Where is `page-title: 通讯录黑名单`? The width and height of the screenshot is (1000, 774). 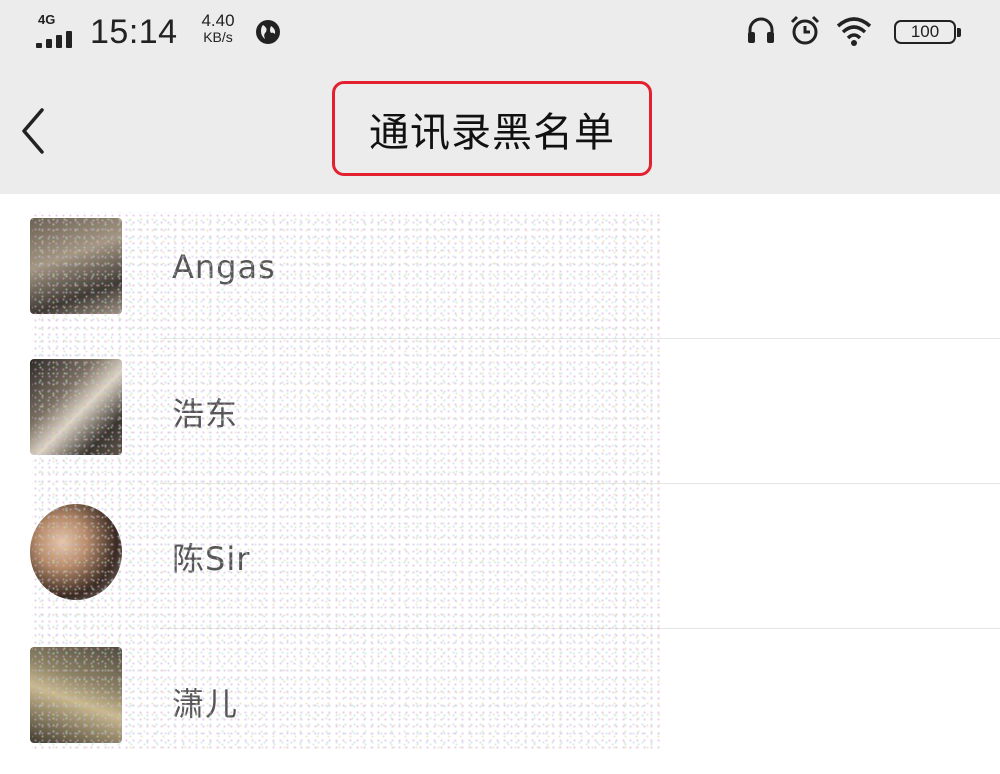 page-title: 通讯录黑名单 is located at coordinates (492, 132).